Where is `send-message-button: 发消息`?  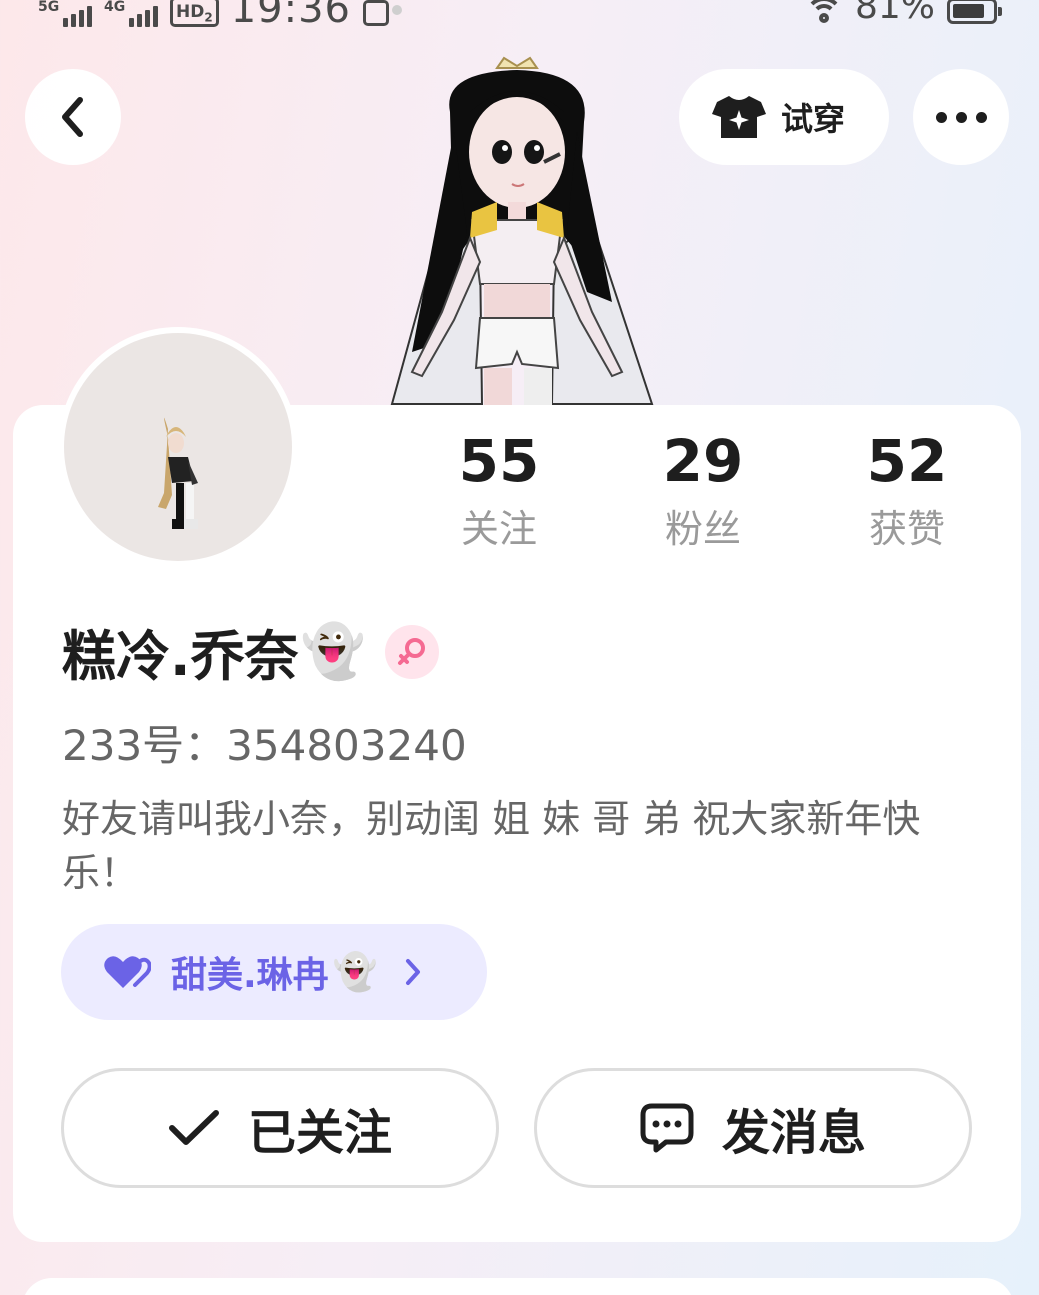
send-message-button: 发消息 is located at coordinates (753, 1128).